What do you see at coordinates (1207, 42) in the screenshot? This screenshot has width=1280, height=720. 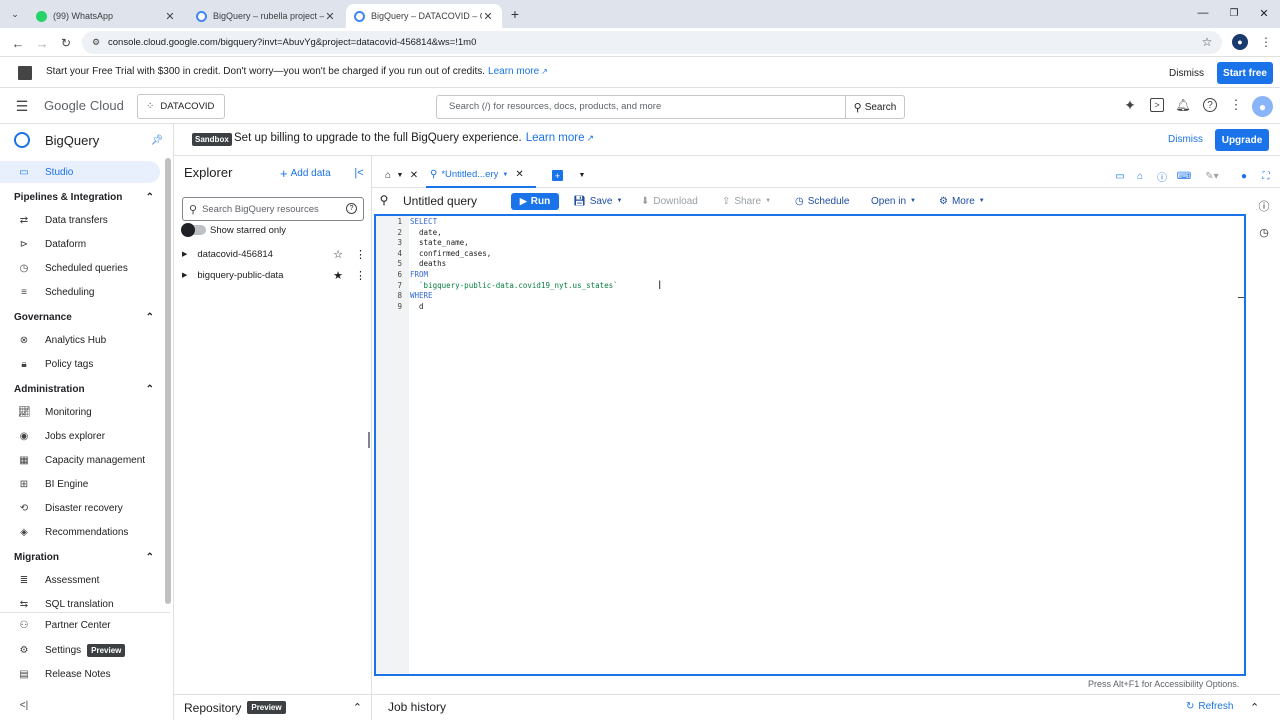 I see `bookmark-star-icon: ☆` at bounding box center [1207, 42].